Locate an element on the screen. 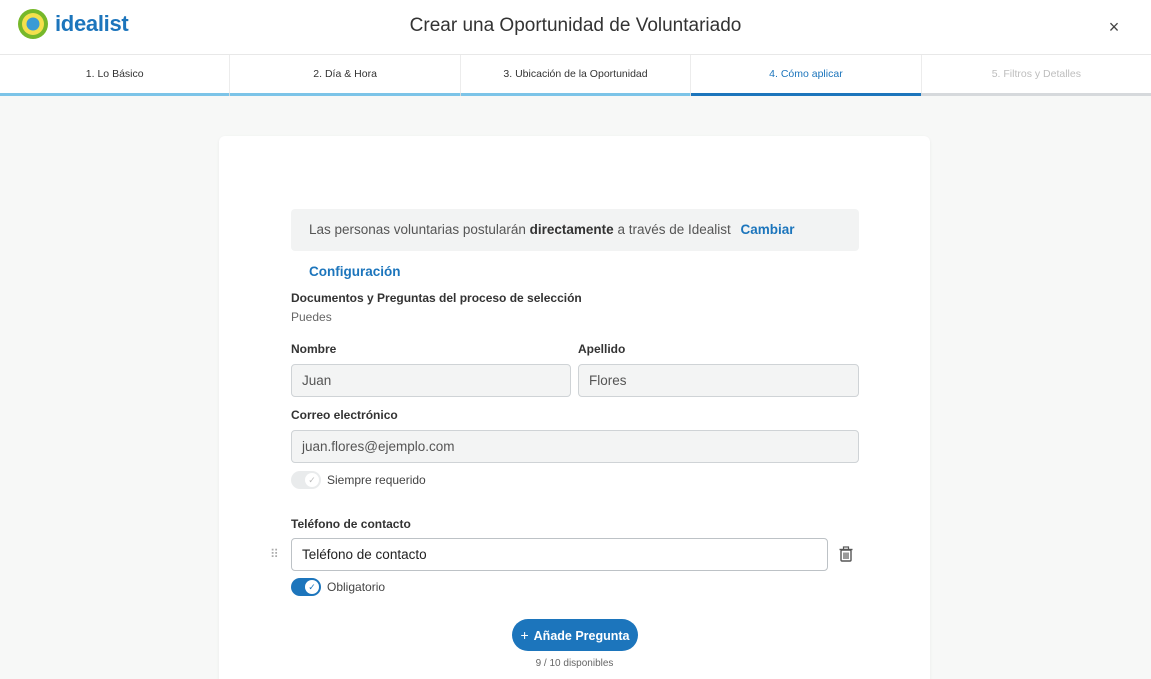 This screenshot has width=1151, height=679. add-question-button: + Añade Pregunta is located at coordinates (575, 635).